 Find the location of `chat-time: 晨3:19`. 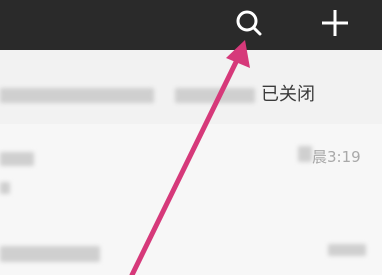

chat-time: 晨3:19 is located at coordinates (336, 157).